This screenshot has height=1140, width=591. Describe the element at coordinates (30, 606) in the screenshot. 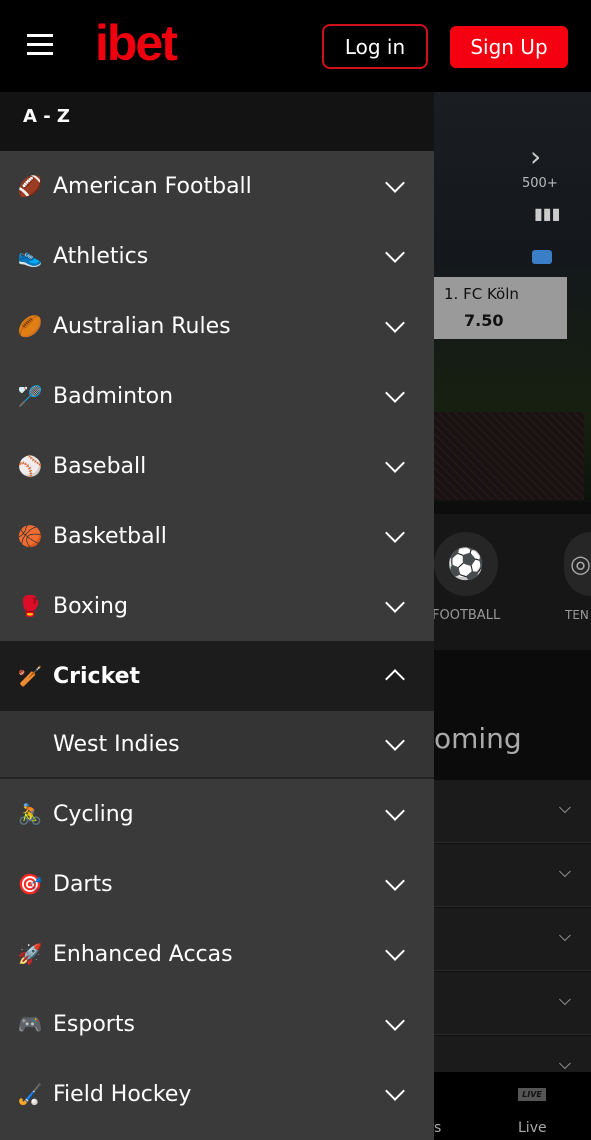

I see `boxing-icon: 🥊` at that location.